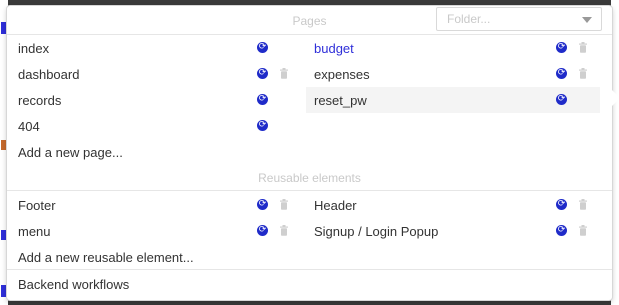 This screenshot has height=305, width=619. I want to click on page-item-records: records ⟳, so click(155, 100).